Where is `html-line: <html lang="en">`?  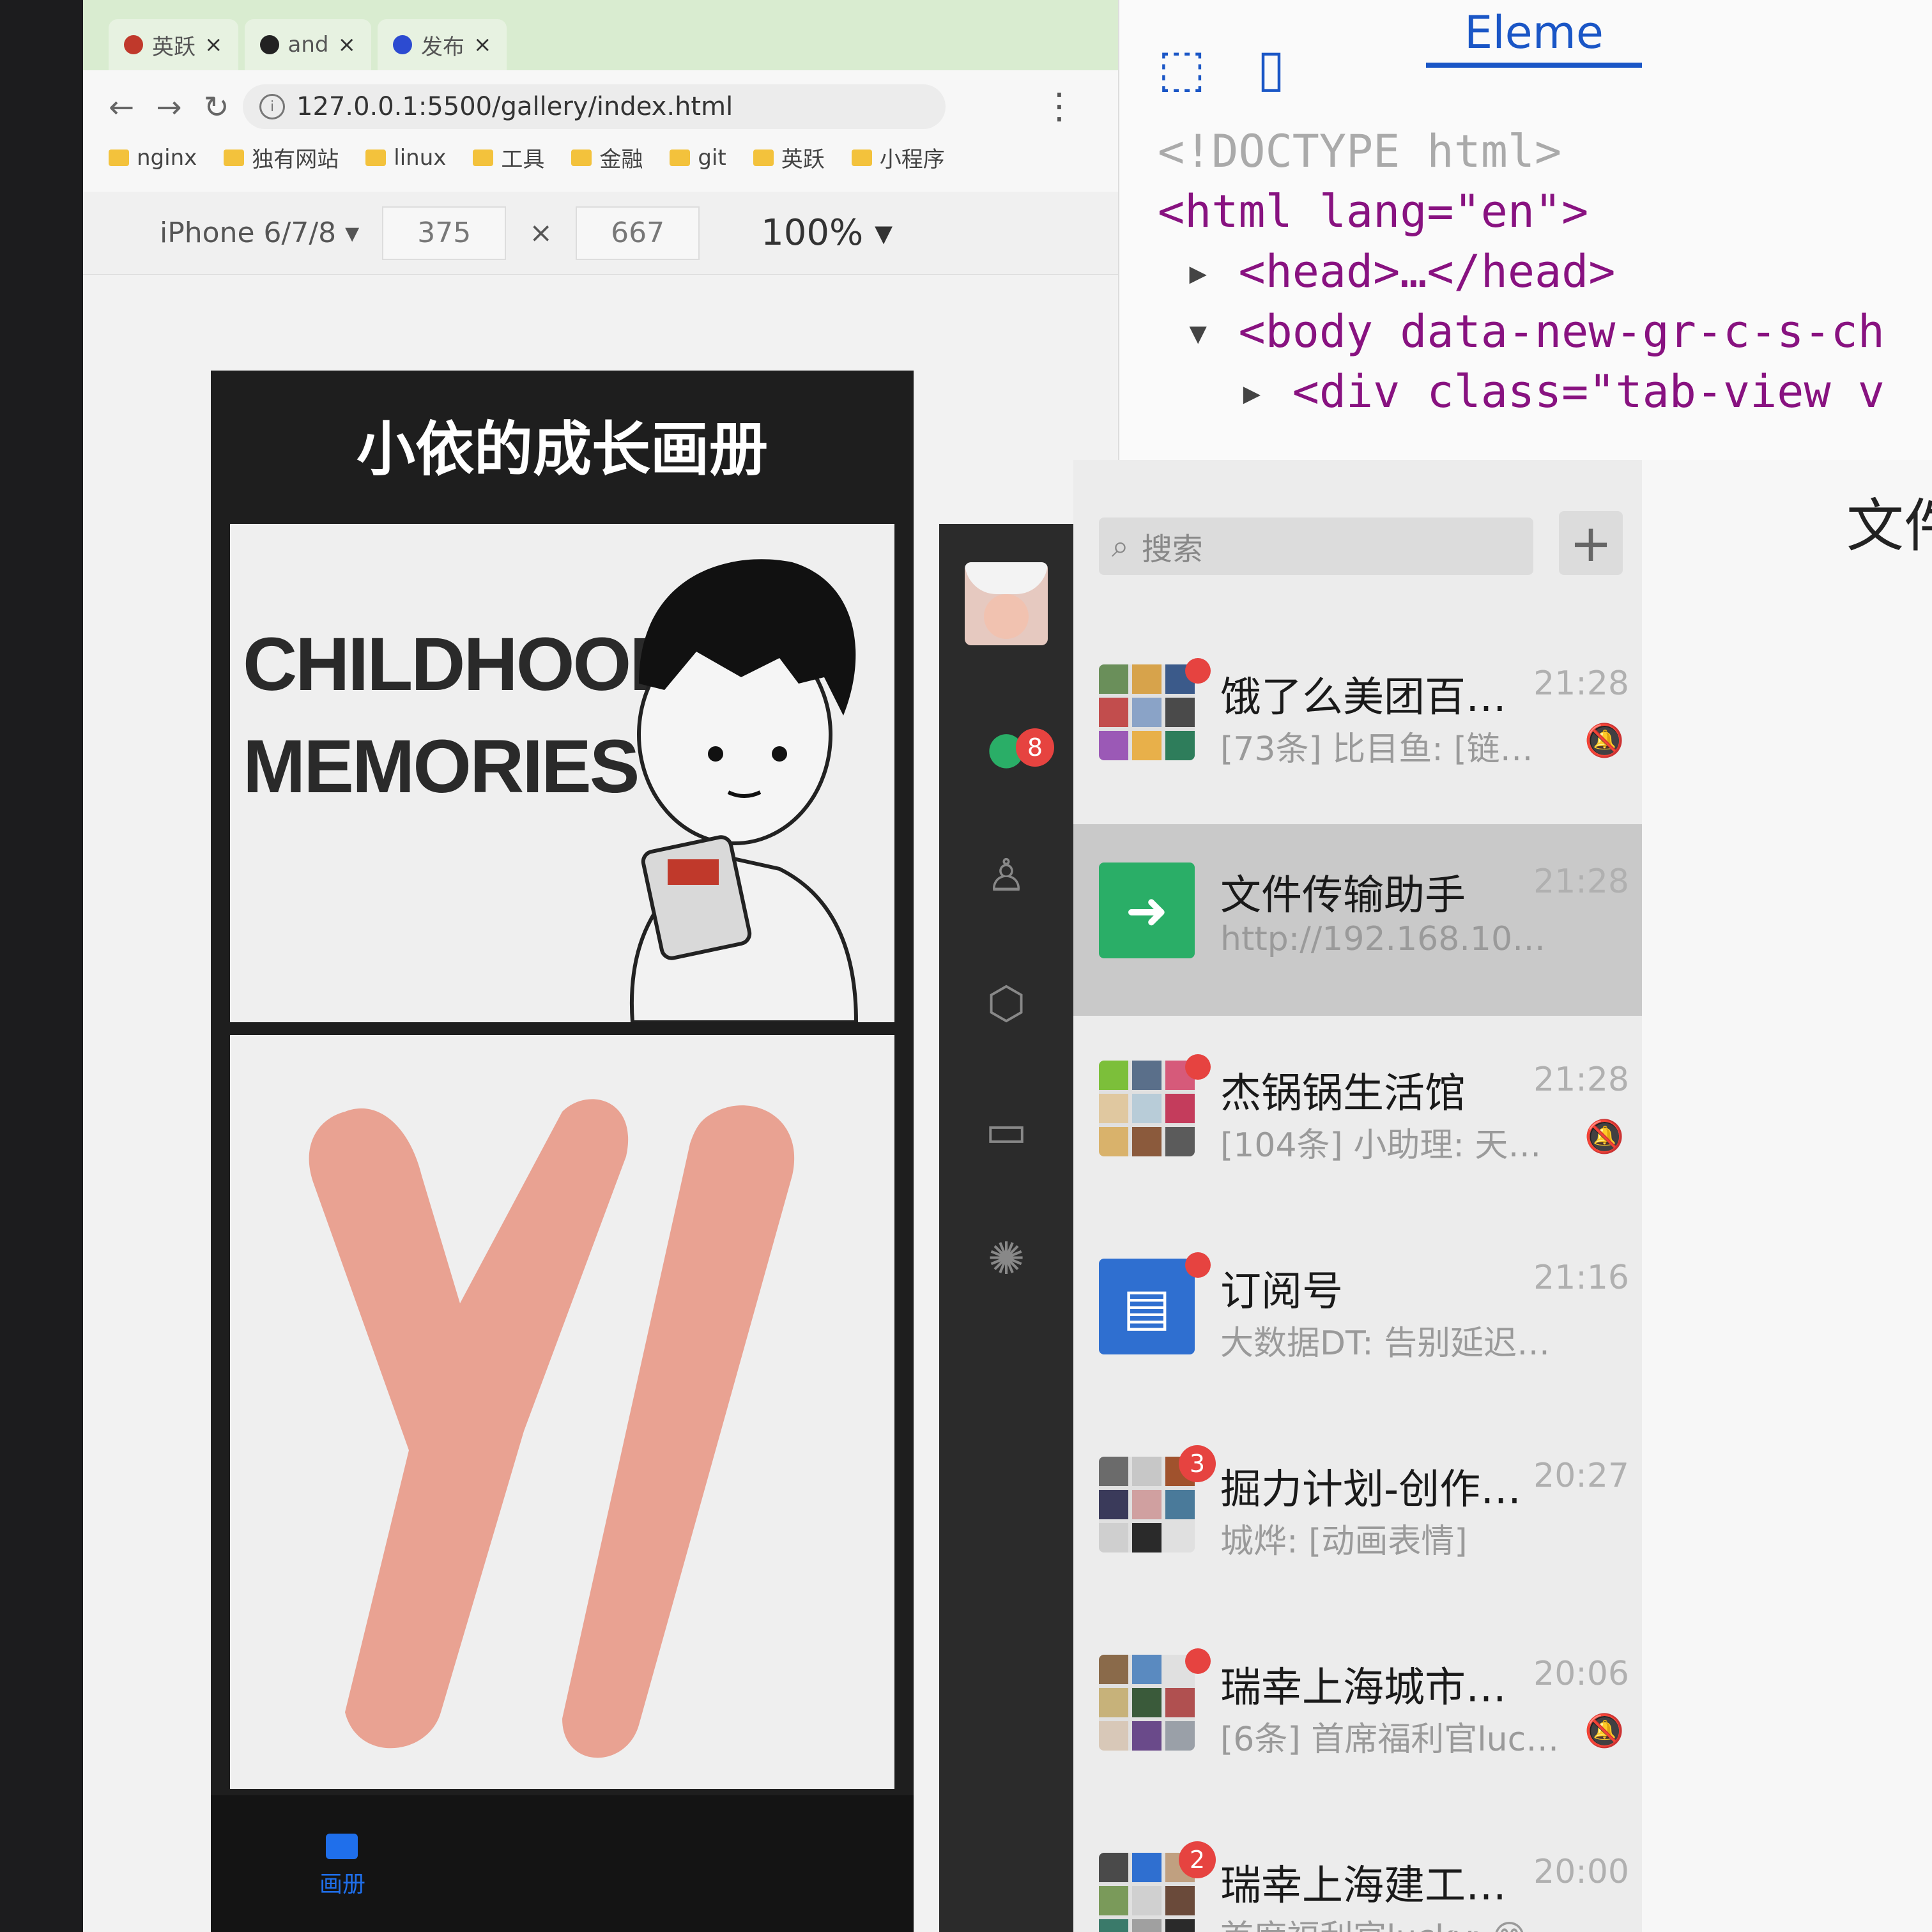
html-line: <html lang="en"> is located at coordinates (1373, 211).